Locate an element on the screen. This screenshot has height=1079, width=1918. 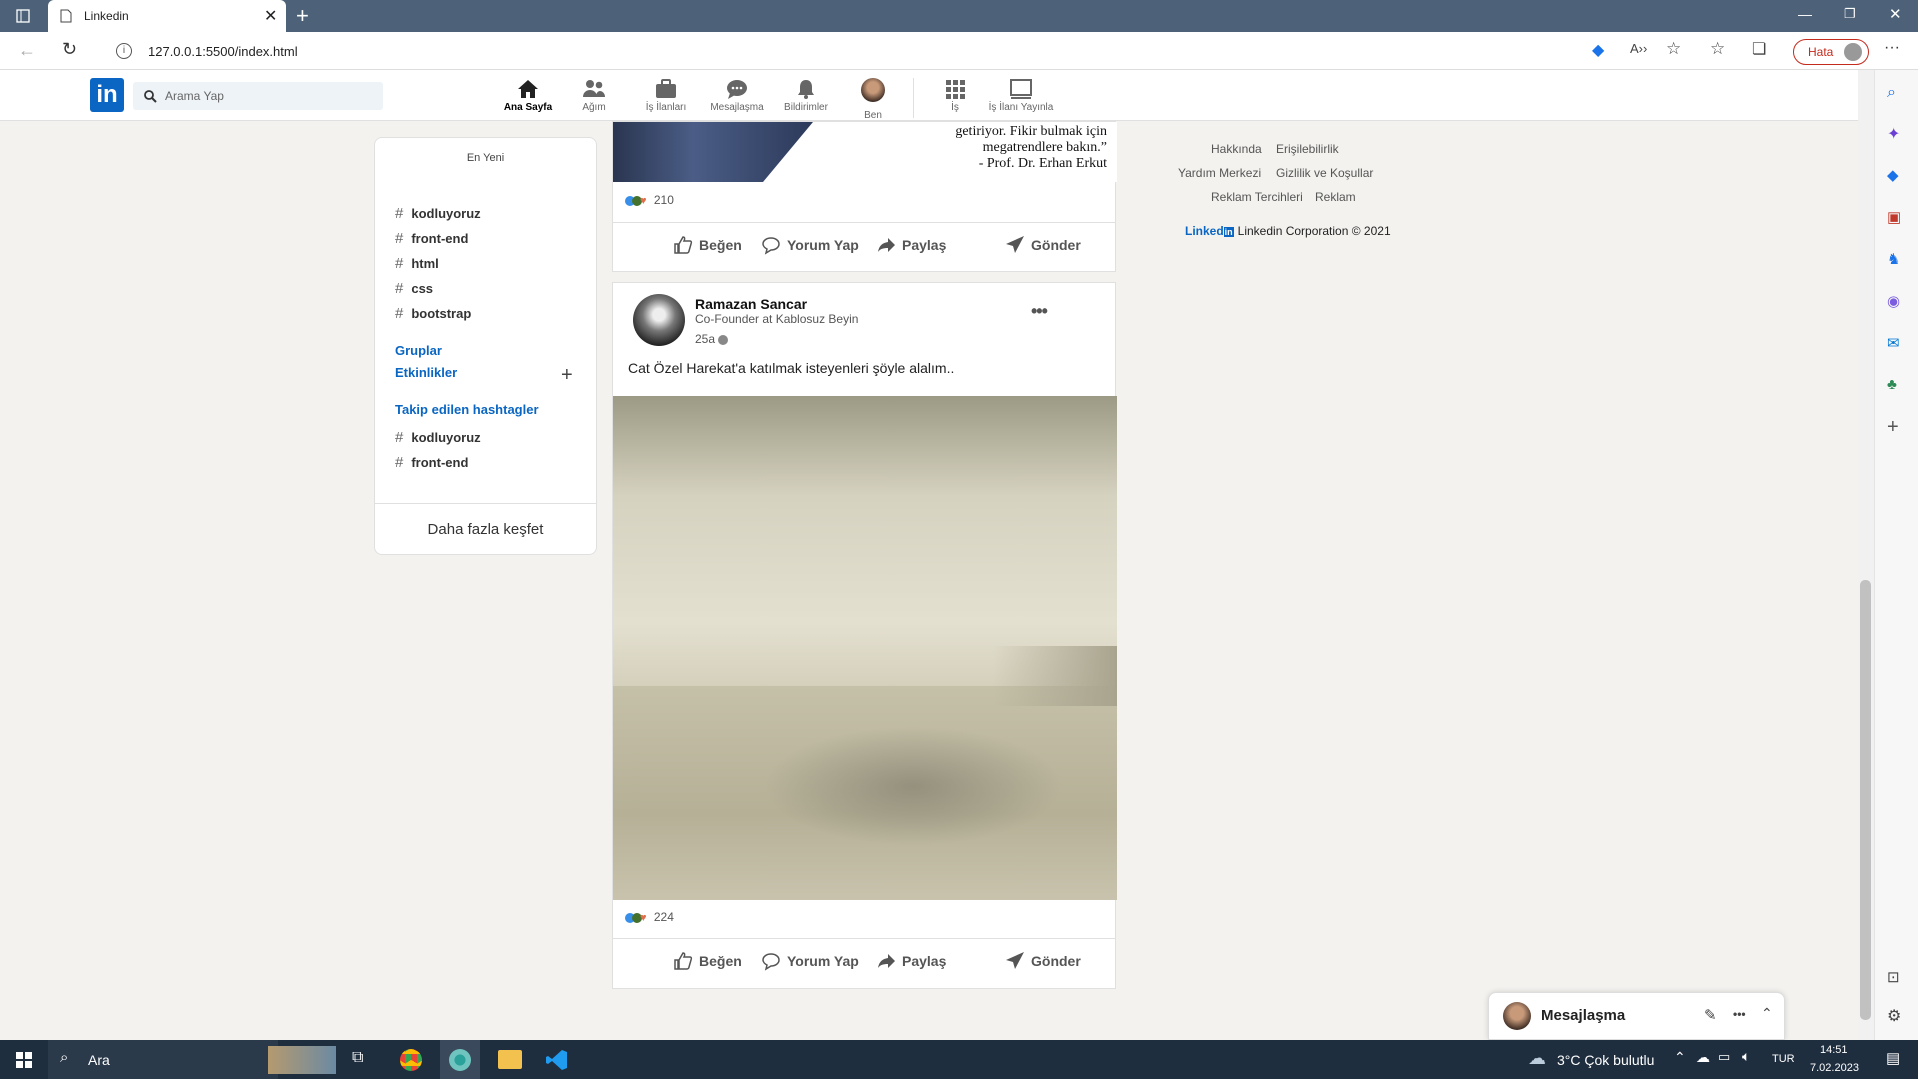
language-indicator: TUR is located at coordinates (1783, 1059).